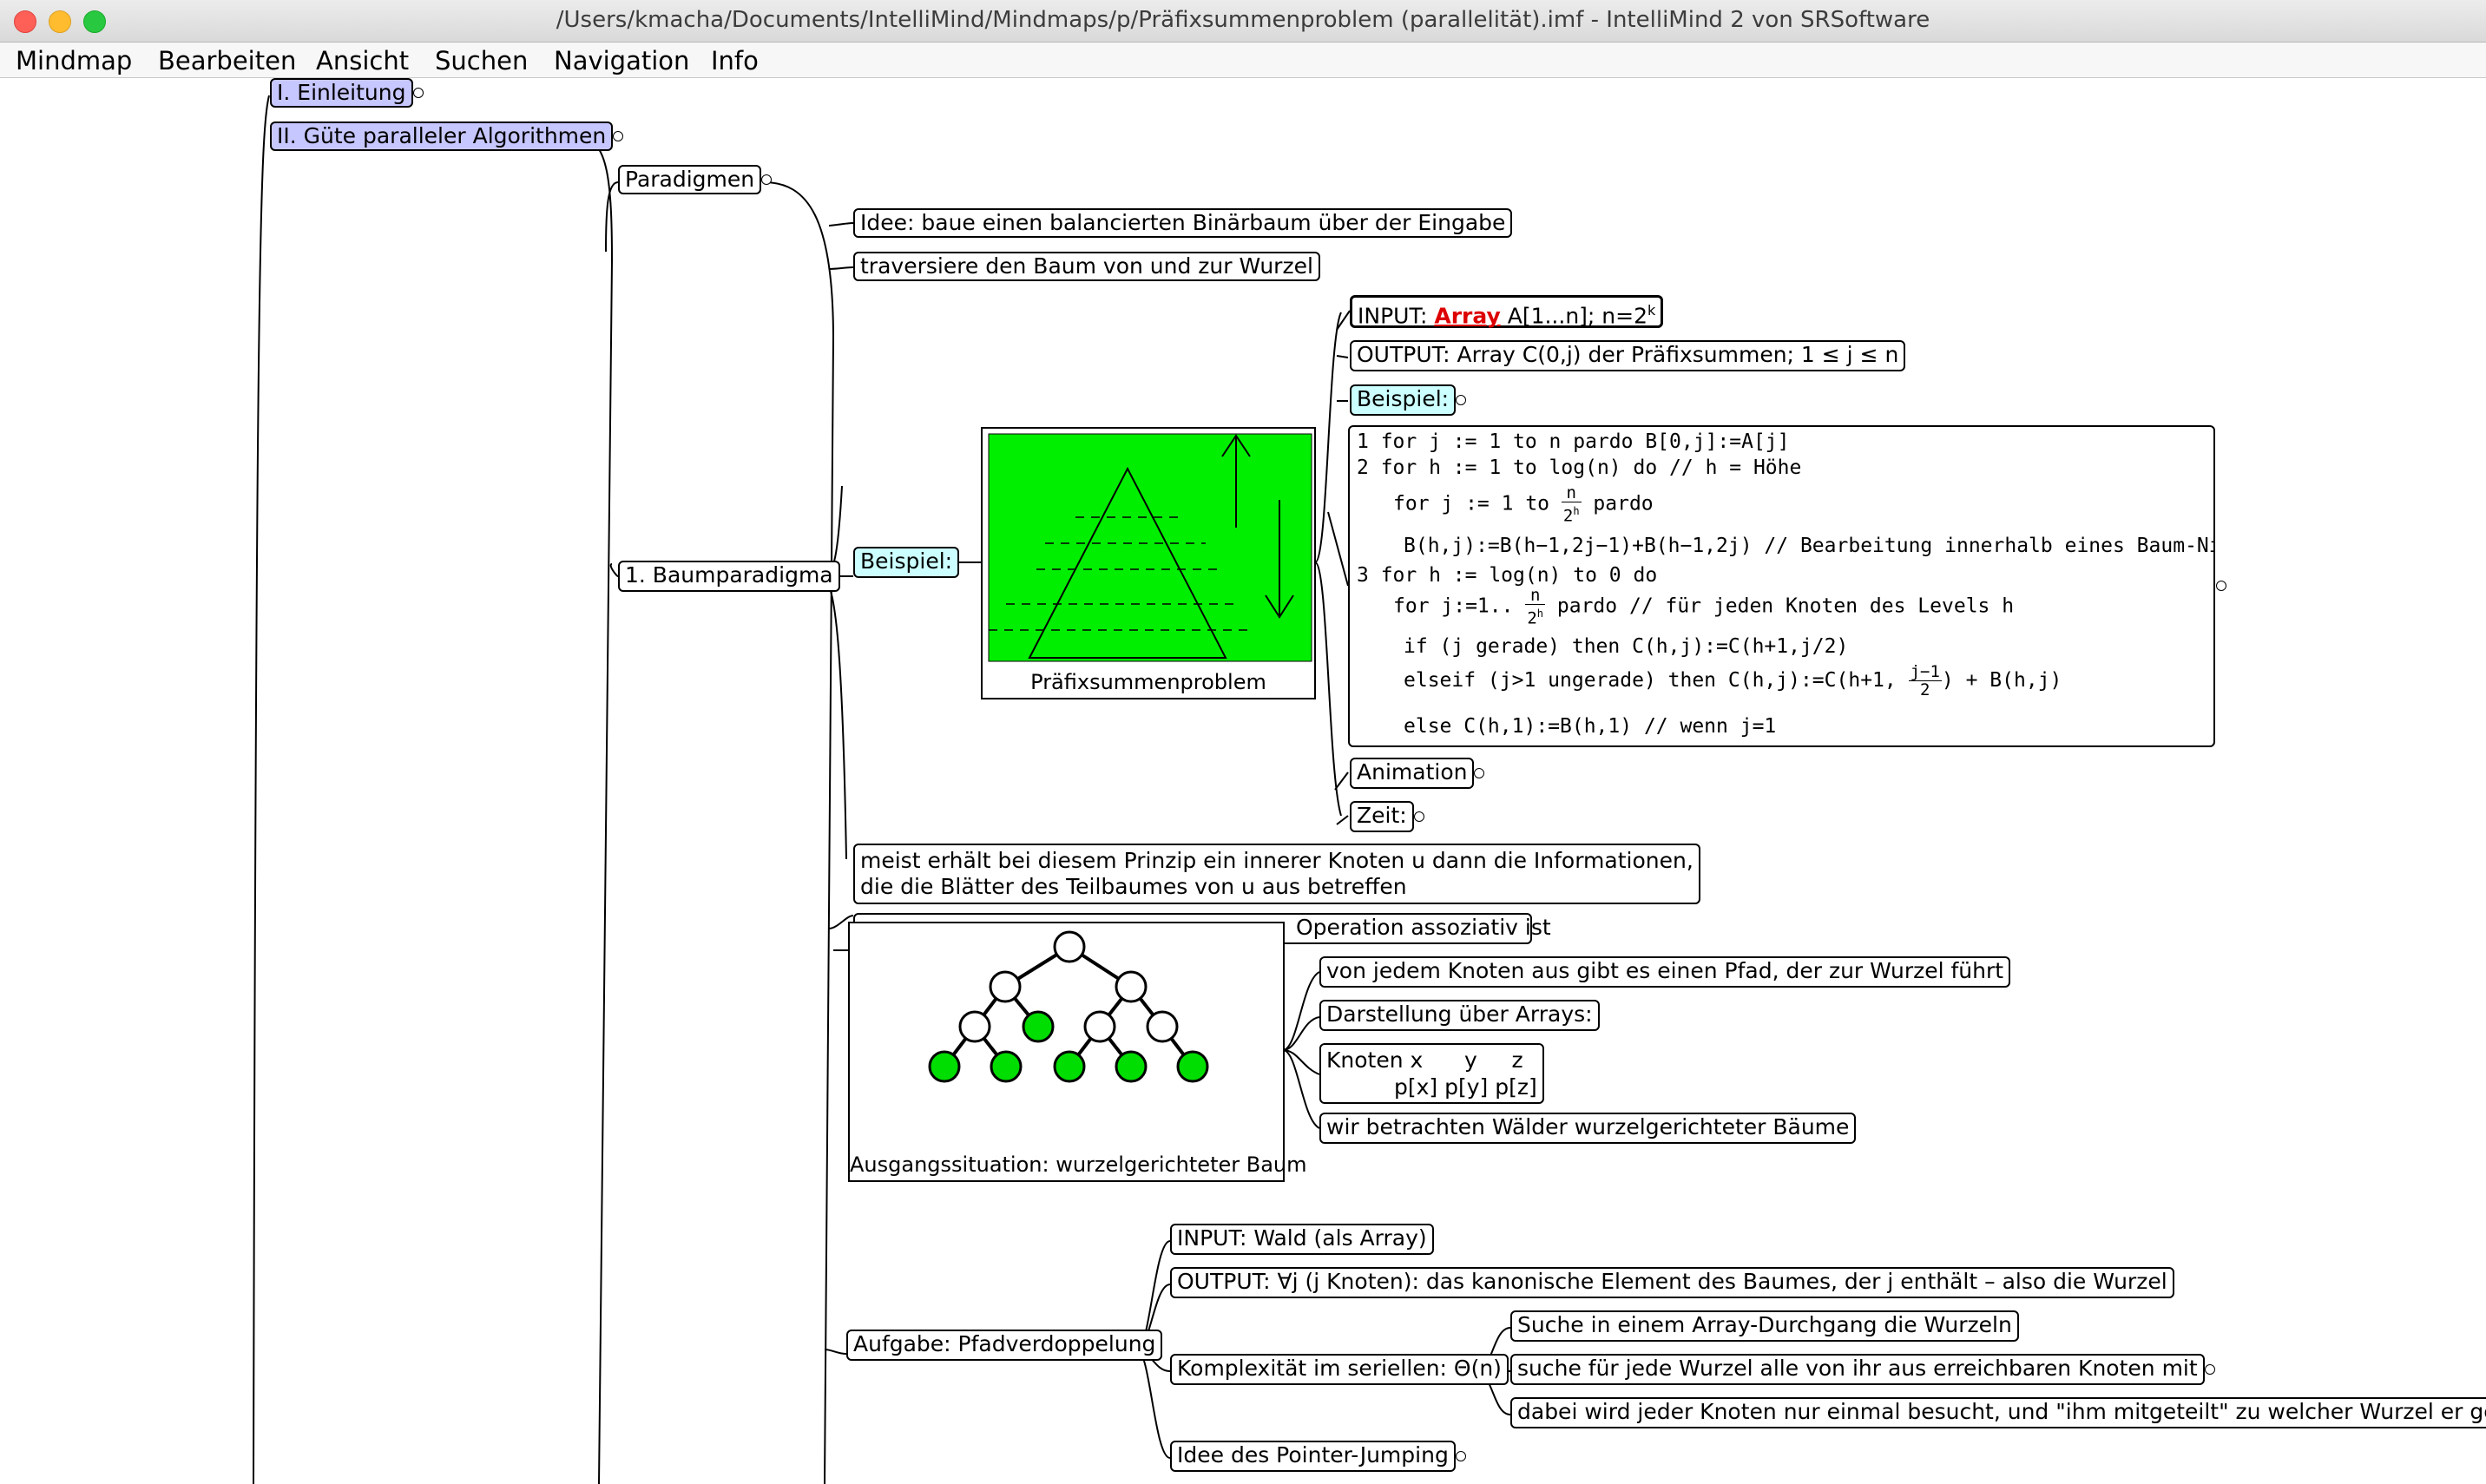  Describe the element at coordinates (1524, 505) in the screenshot. I see `code-line-3: for j := 1 to n 2h pardo` at that location.